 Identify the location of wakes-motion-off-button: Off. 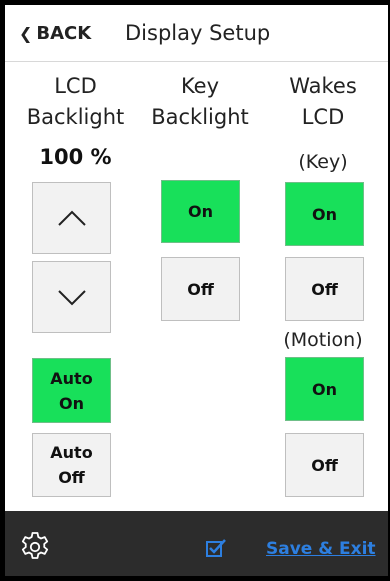
(324, 465).